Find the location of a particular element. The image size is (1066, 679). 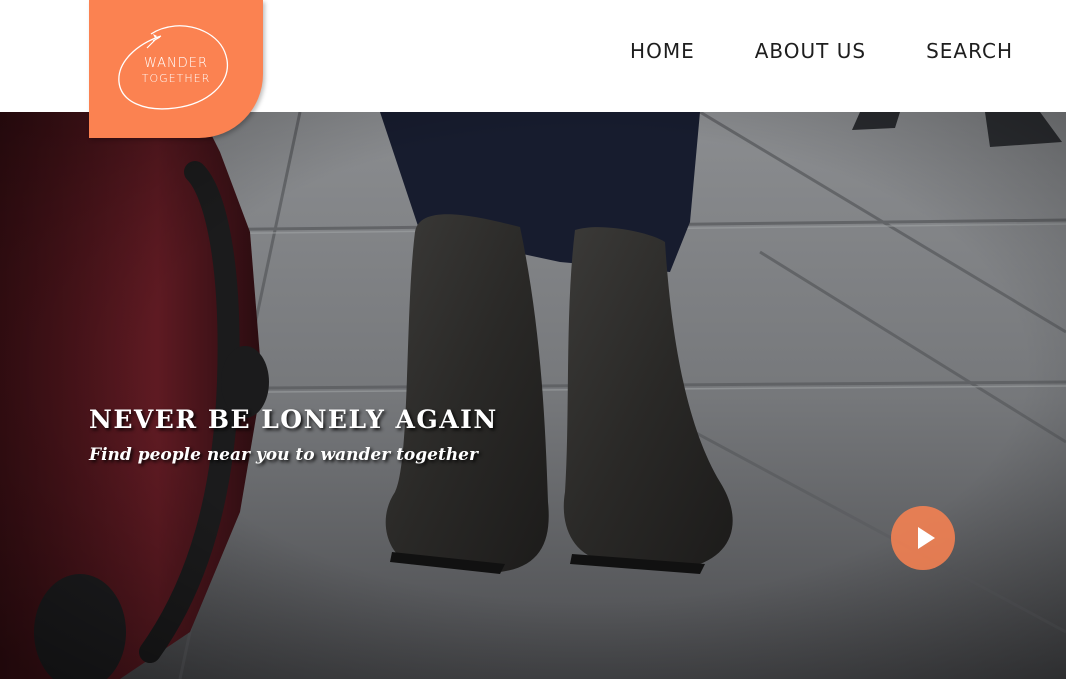

logo-wordmark-line1: WANDER is located at coordinates (176, 63).